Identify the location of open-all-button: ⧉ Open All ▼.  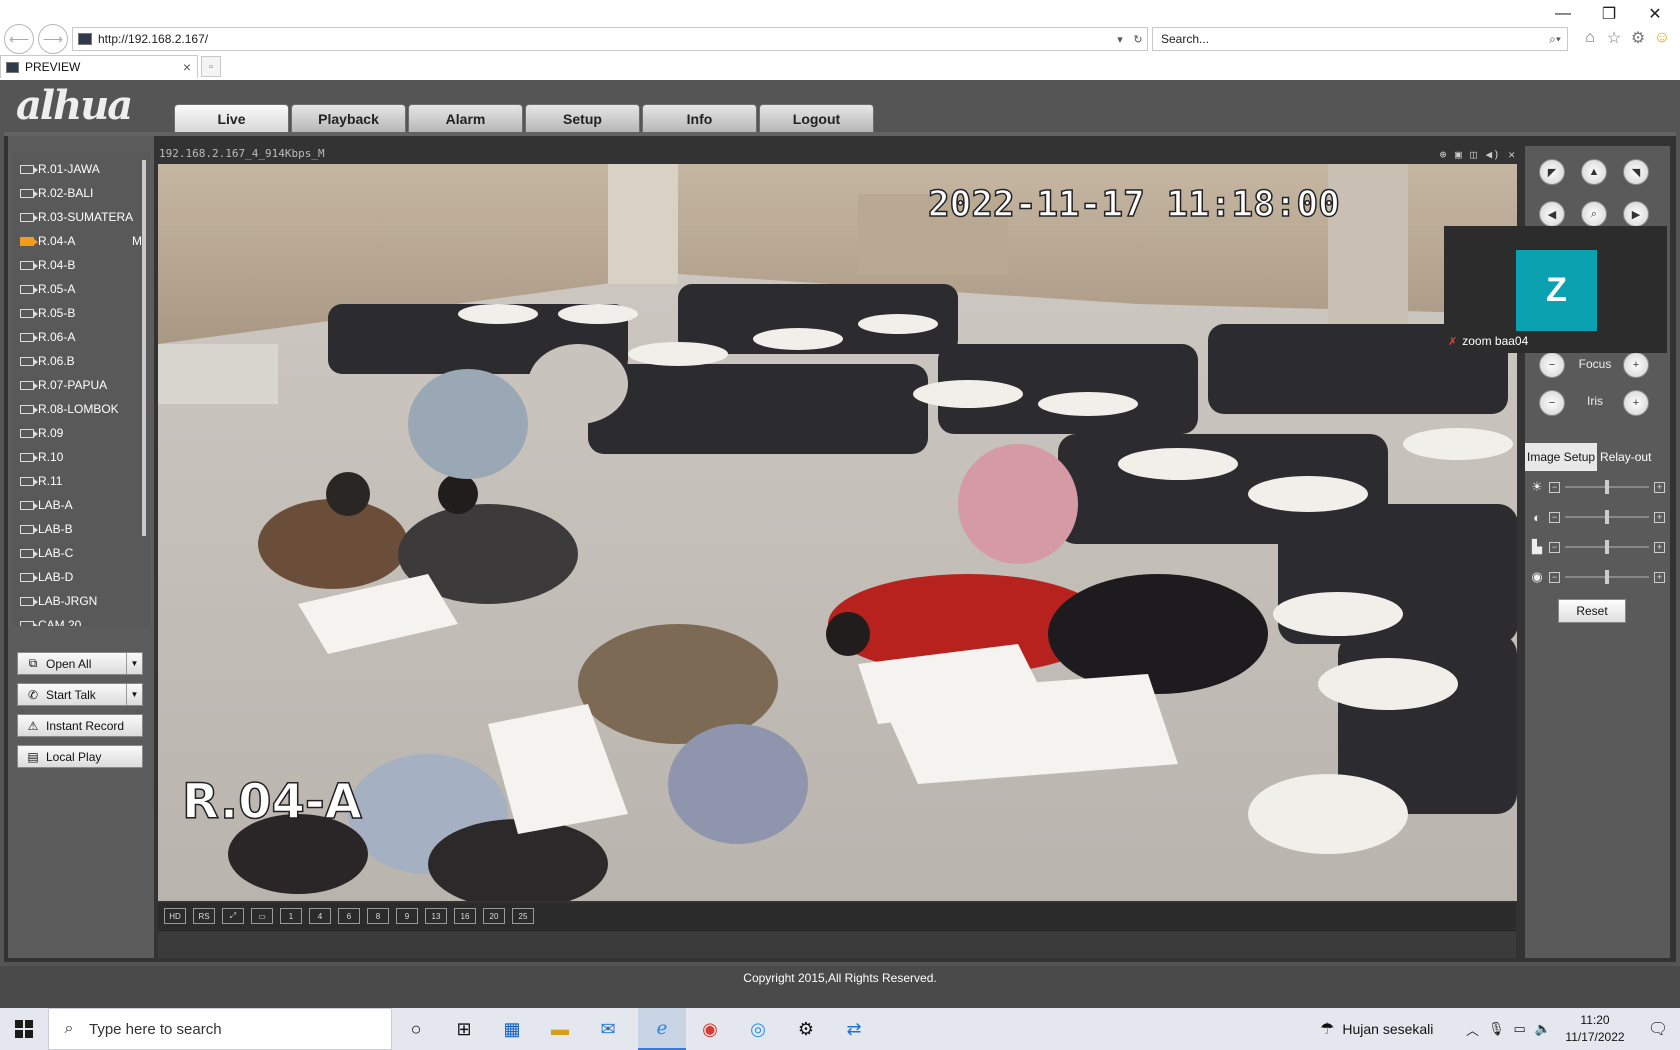
(80, 663).